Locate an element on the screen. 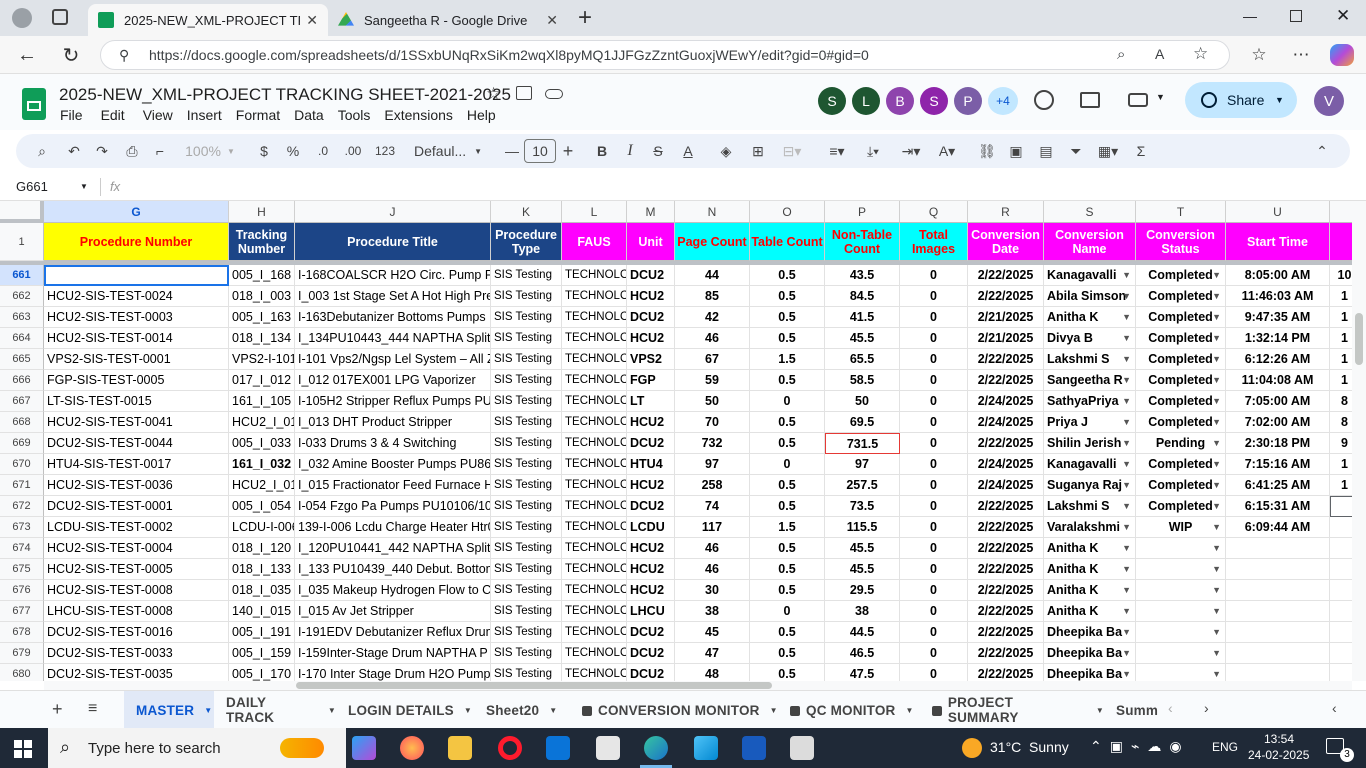  meet-dropdown-icon: ▼ is located at coordinates (1160, 97).